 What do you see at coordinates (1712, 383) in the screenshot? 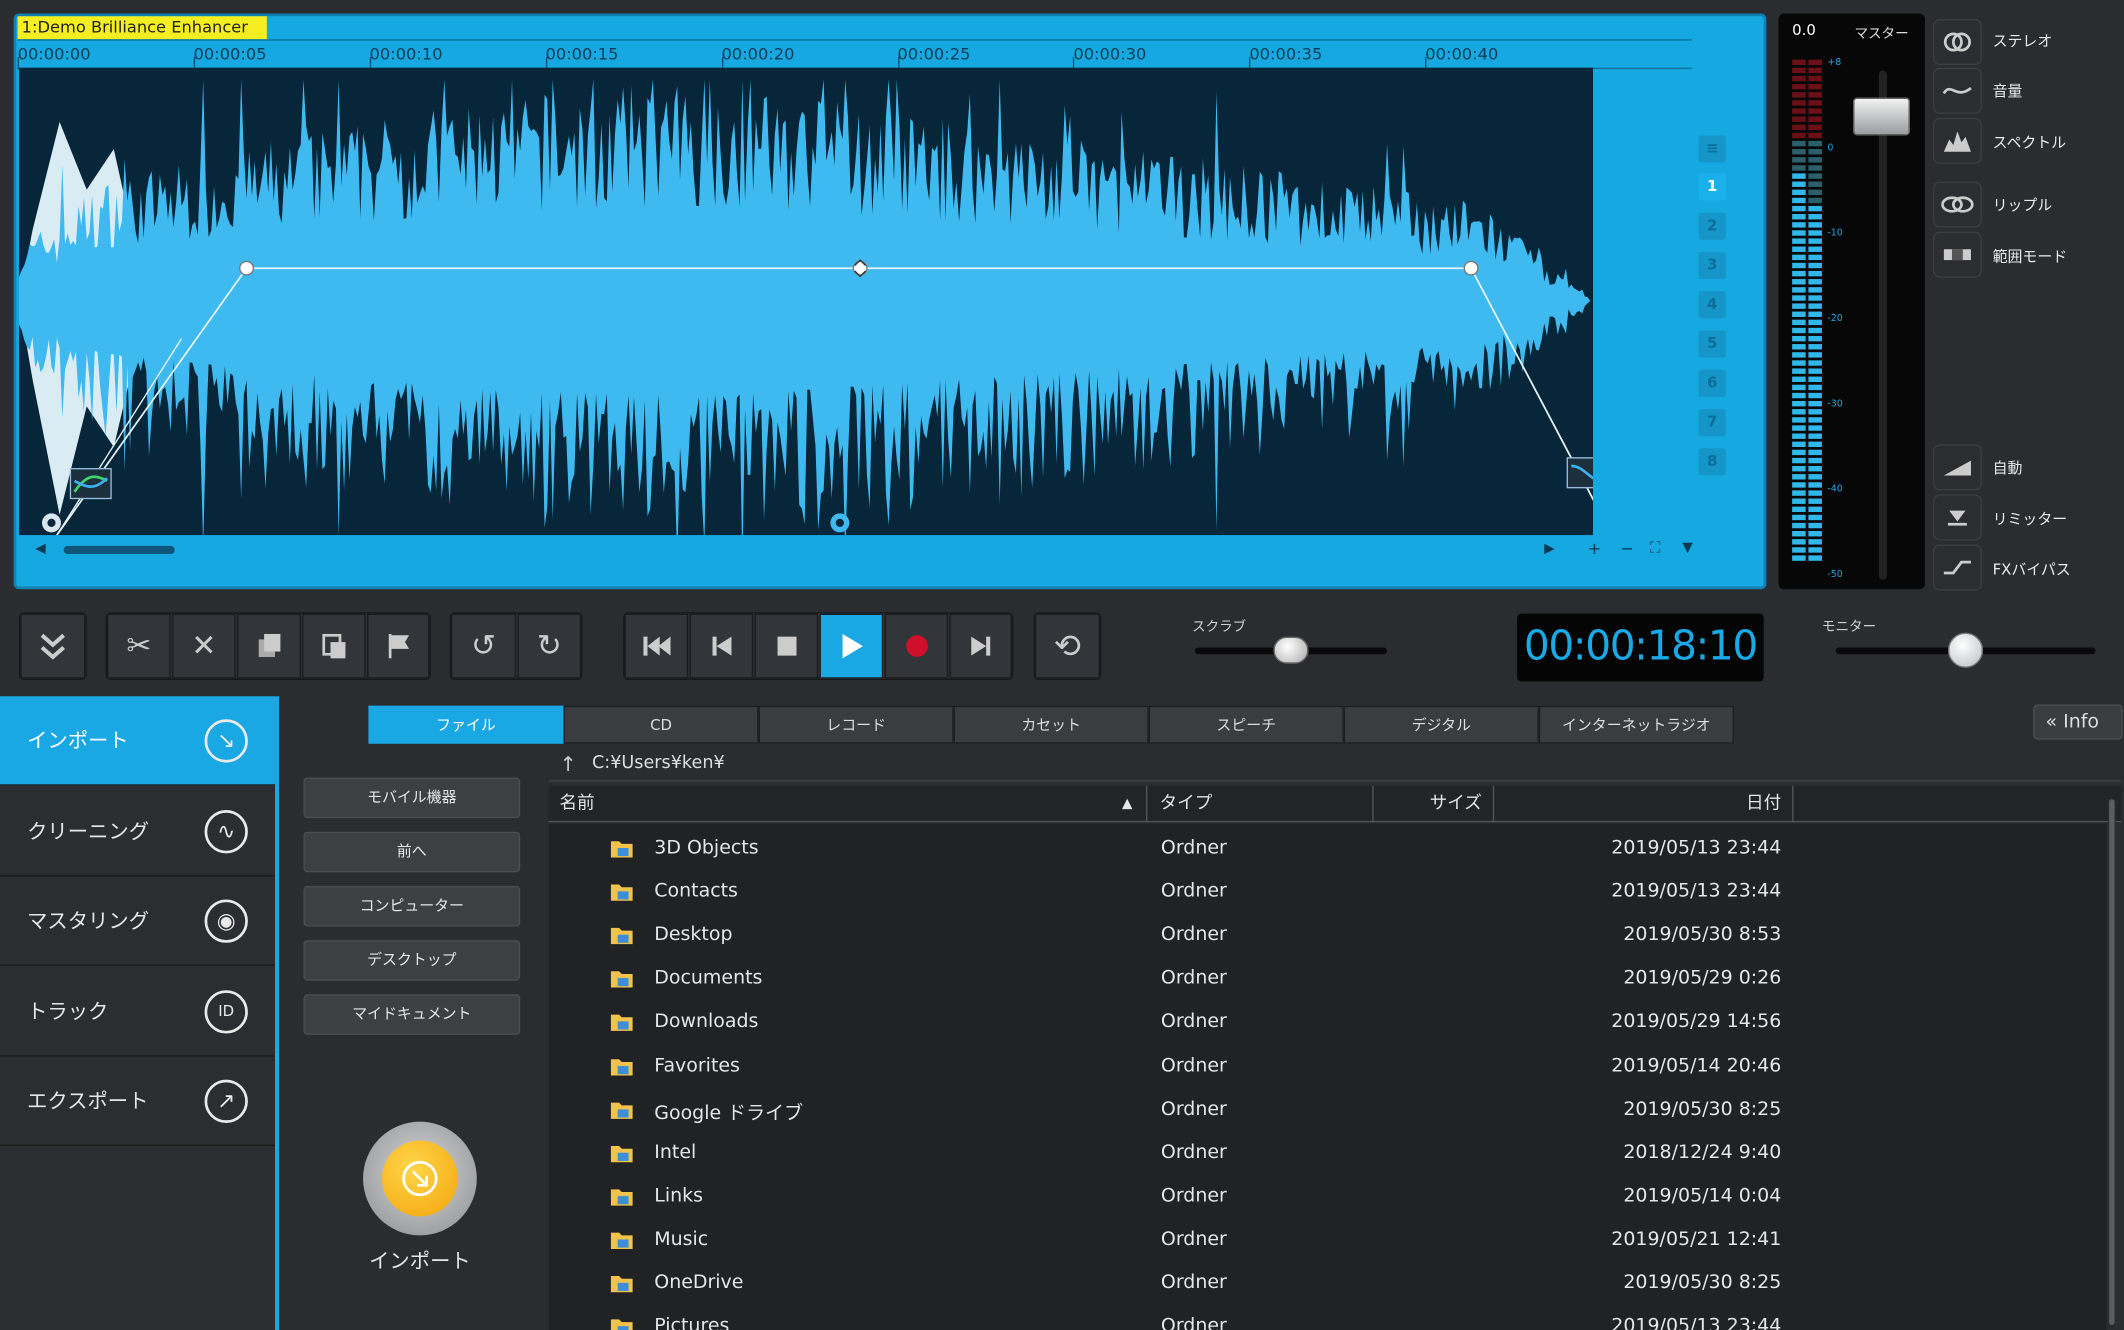
I see `marker-button-6: 6` at bounding box center [1712, 383].